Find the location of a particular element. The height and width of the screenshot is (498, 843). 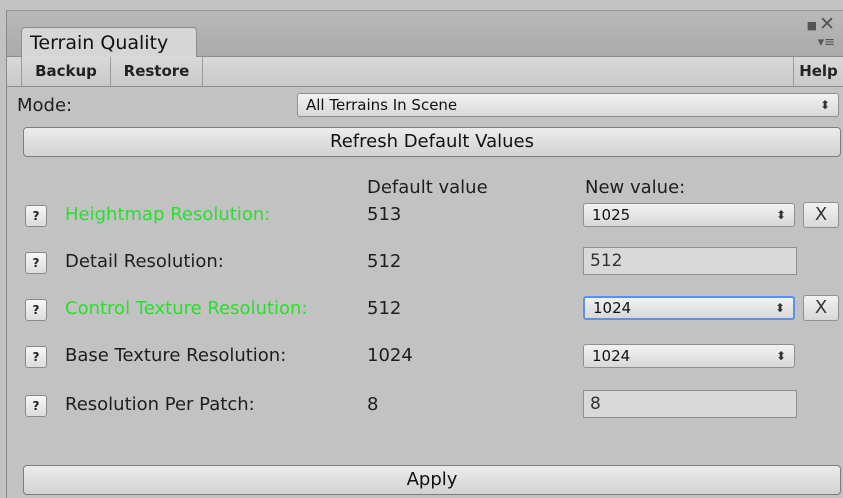

base-texture-new-value: 1024 is located at coordinates (611, 356).